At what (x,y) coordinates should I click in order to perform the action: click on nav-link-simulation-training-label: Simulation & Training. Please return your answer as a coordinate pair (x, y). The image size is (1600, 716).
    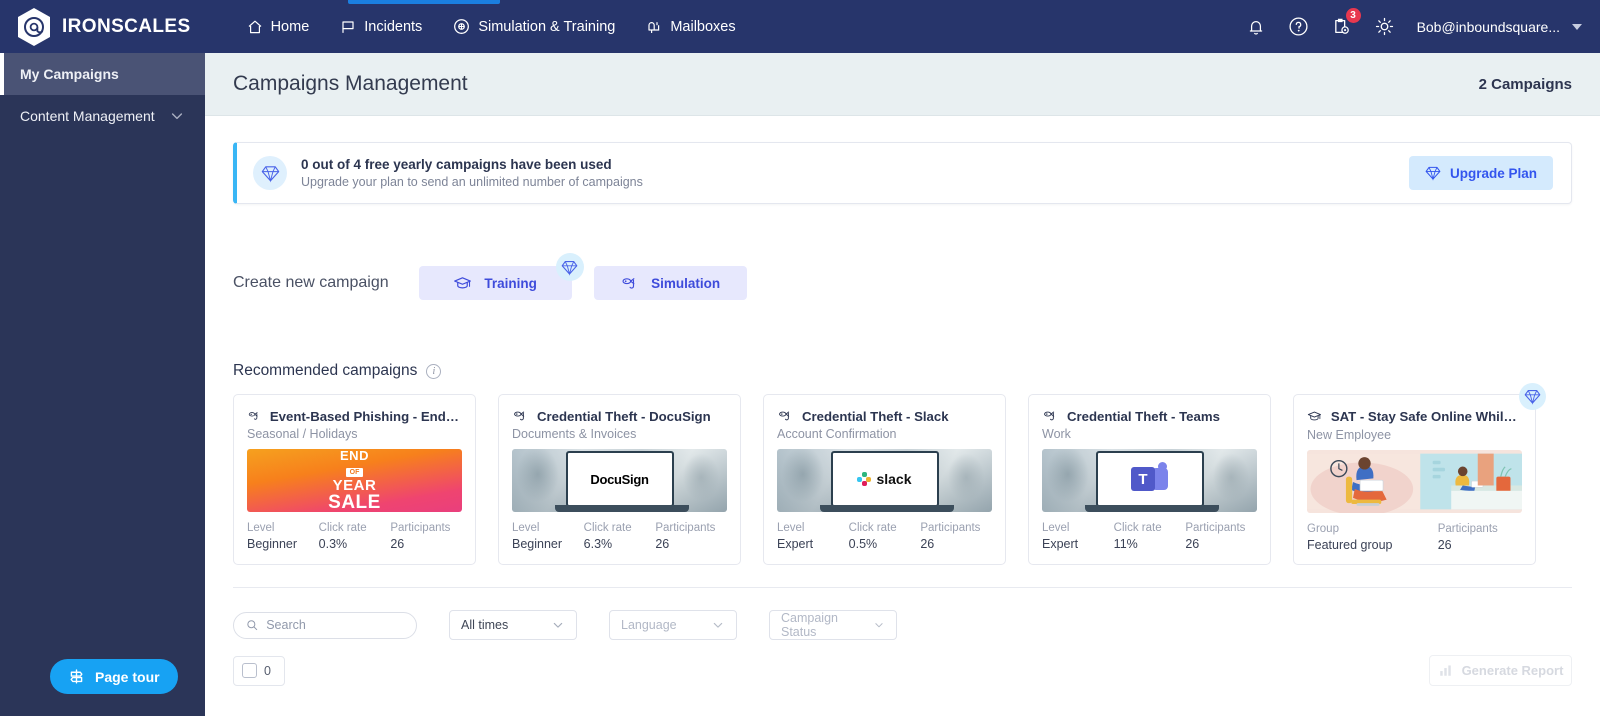
    Looking at the image, I should click on (547, 26).